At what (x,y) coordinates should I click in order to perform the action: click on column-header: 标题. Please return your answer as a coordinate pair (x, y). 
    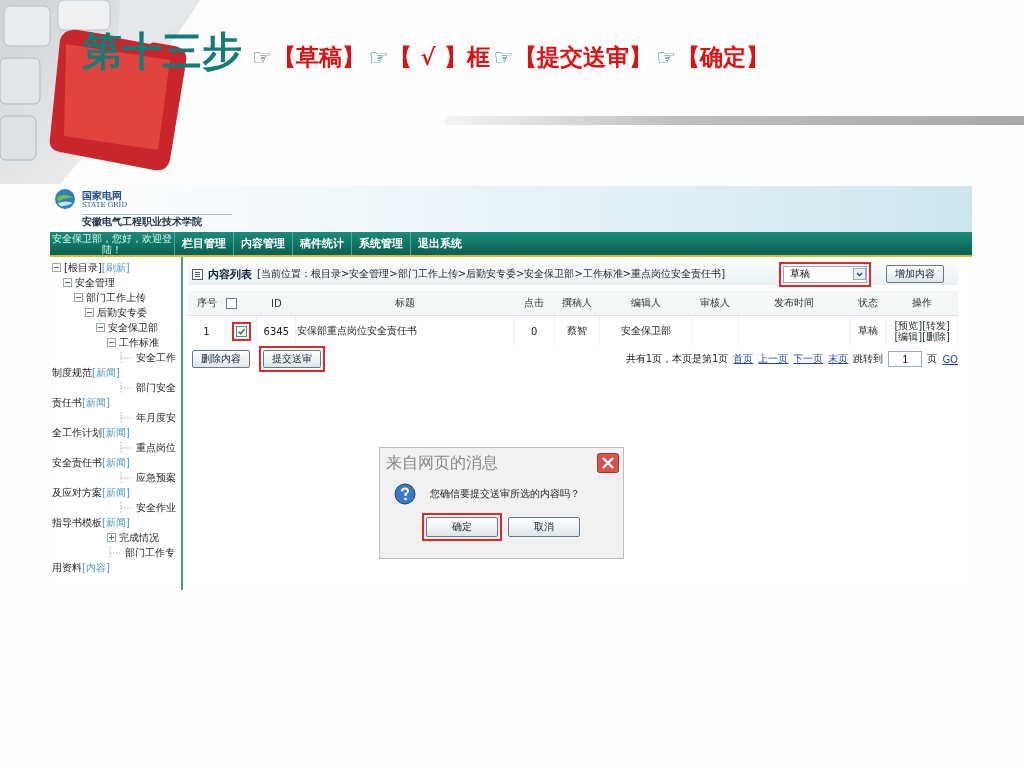
    Looking at the image, I should click on (404, 303).